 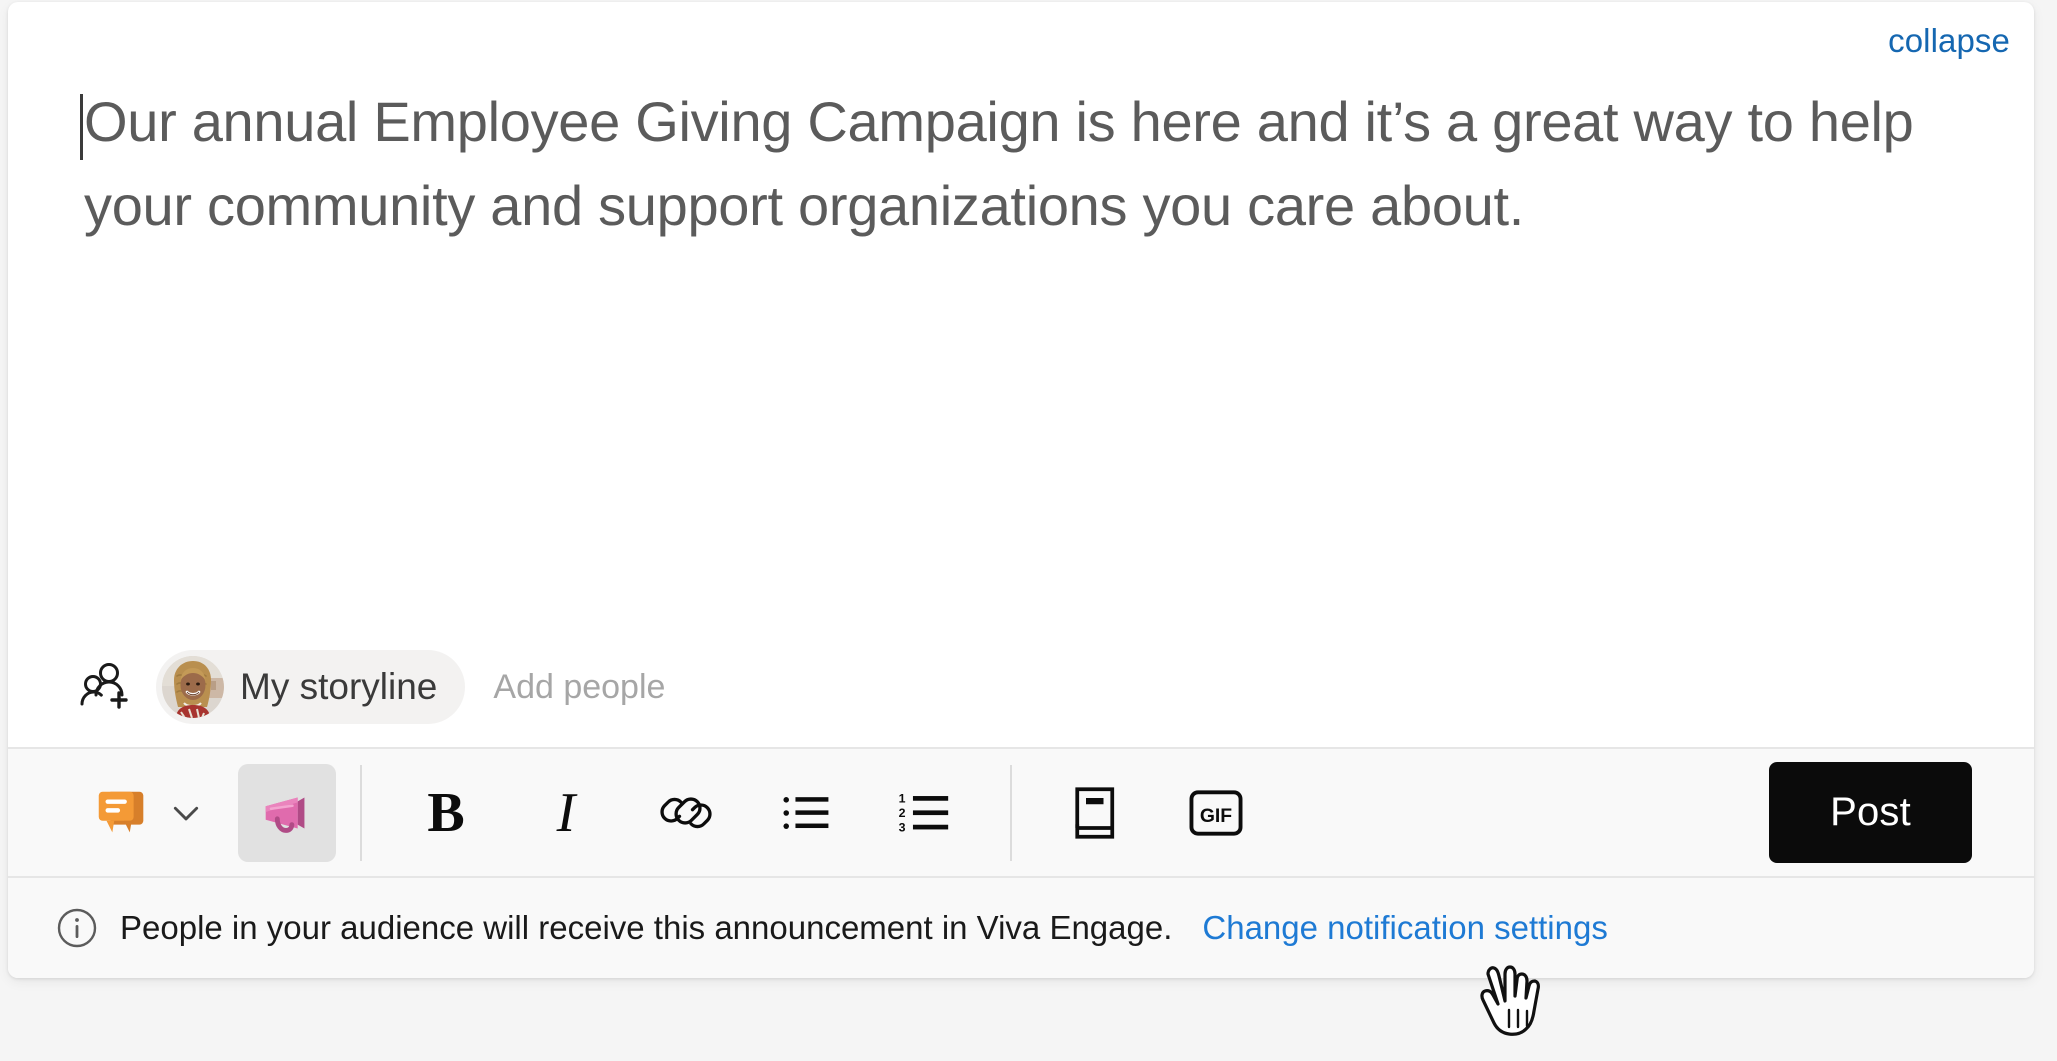 I want to click on book-icon, so click(x=1095, y=812).